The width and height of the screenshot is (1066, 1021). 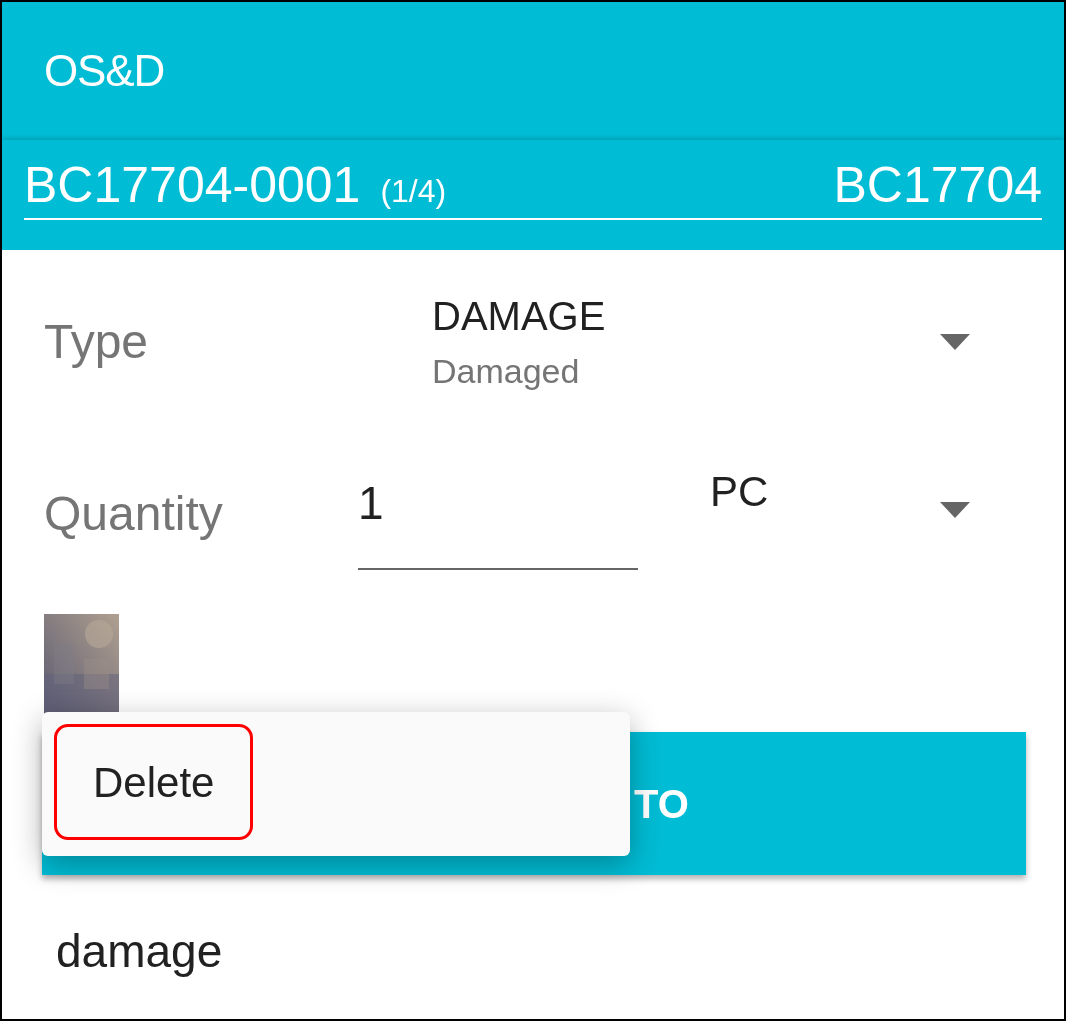 What do you see at coordinates (192, 185) in the screenshot?
I see `record-id: BC17704-0001` at bounding box center [192, 185].